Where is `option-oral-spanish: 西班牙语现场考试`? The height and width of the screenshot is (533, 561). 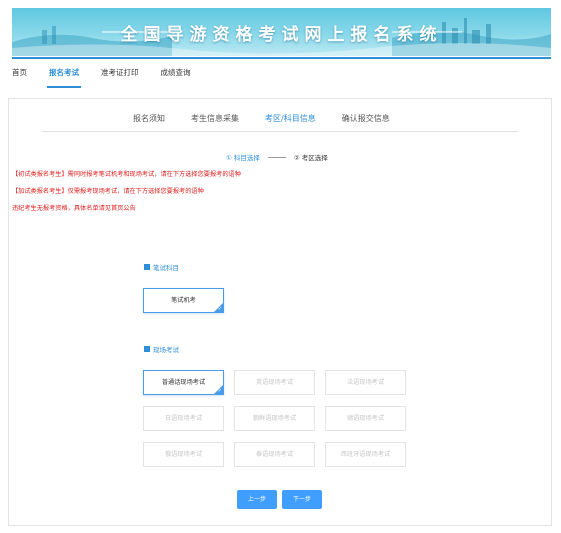 option-oral-spanish: 西班牙语现场考试 is located at coordinates (365, 454).